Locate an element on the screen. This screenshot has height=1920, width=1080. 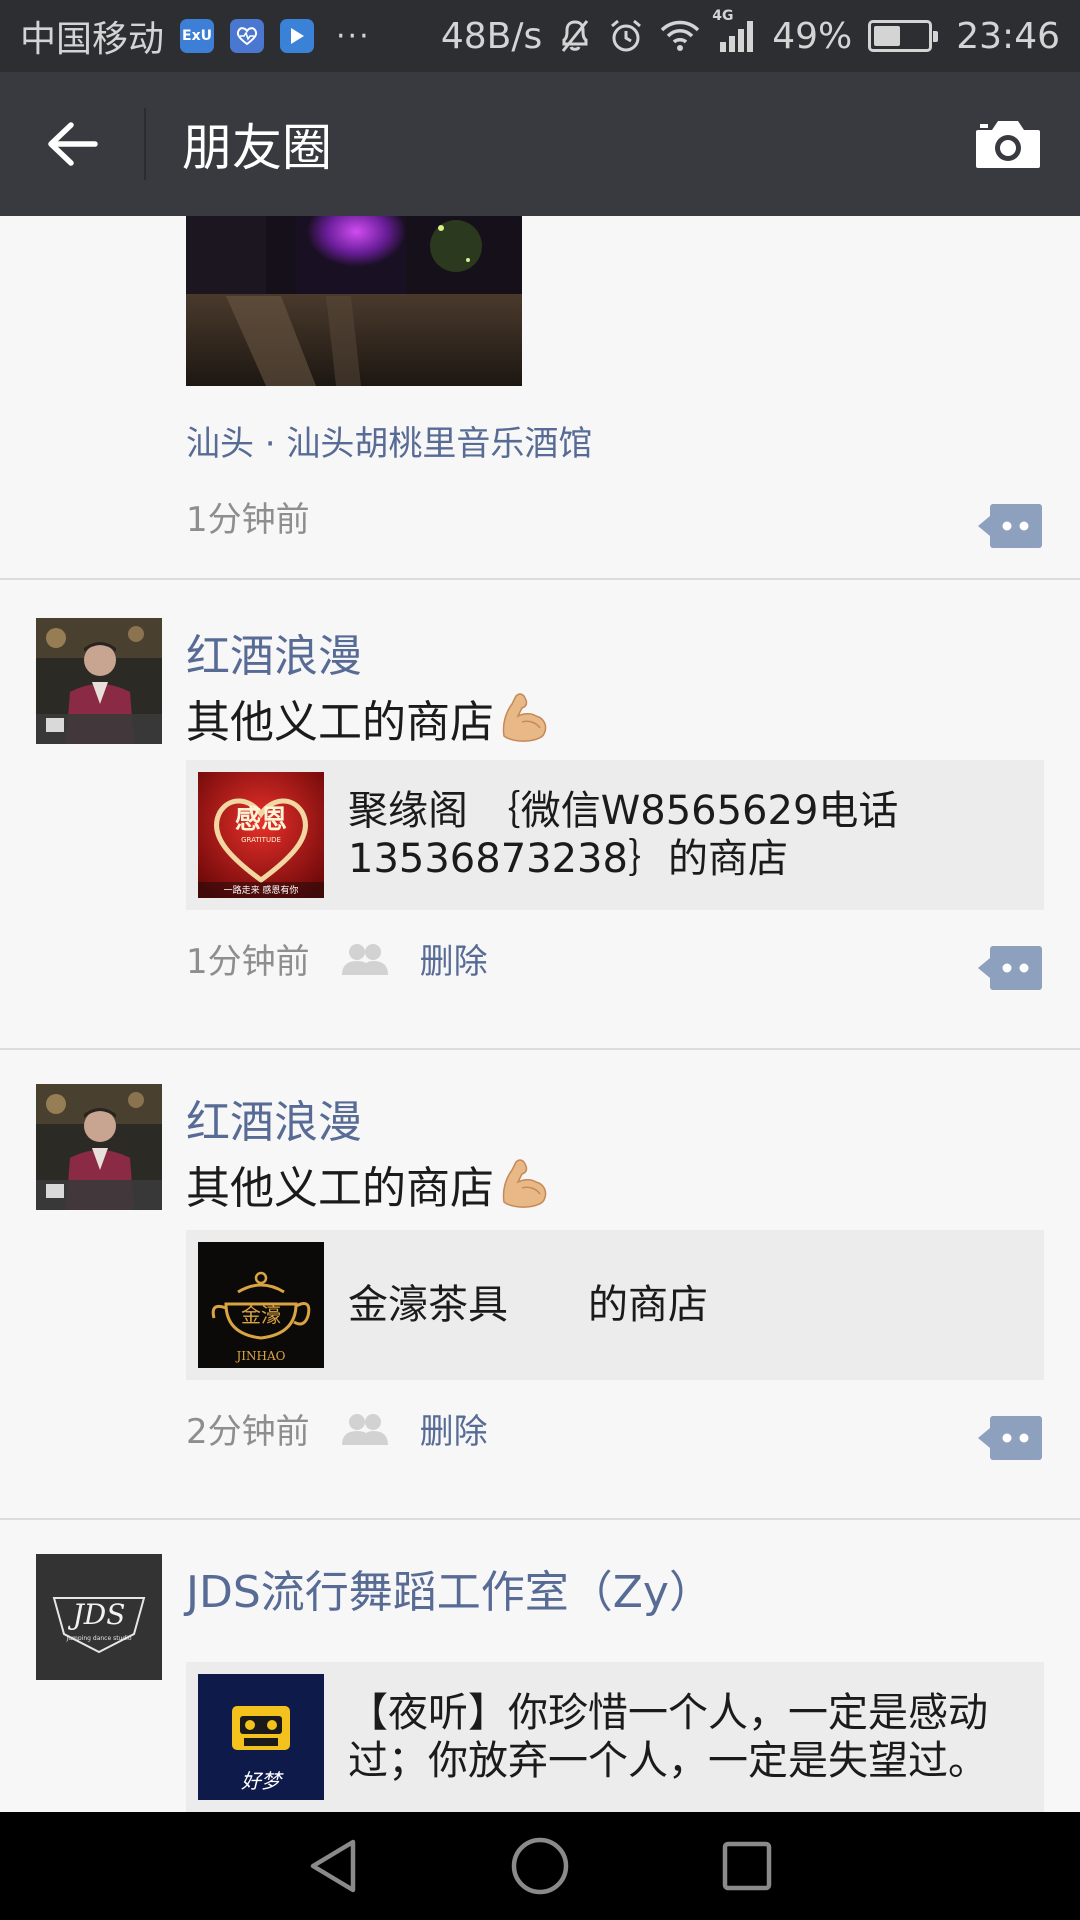
link-thumbnail: 金濠 JINHAO is located at coordinates (261, 1305).